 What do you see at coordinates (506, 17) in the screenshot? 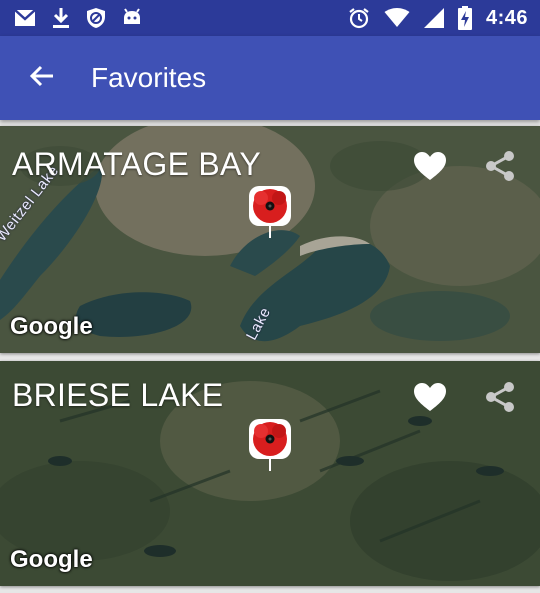
I see `clock: 4:46` at bounding box center [506, 17].